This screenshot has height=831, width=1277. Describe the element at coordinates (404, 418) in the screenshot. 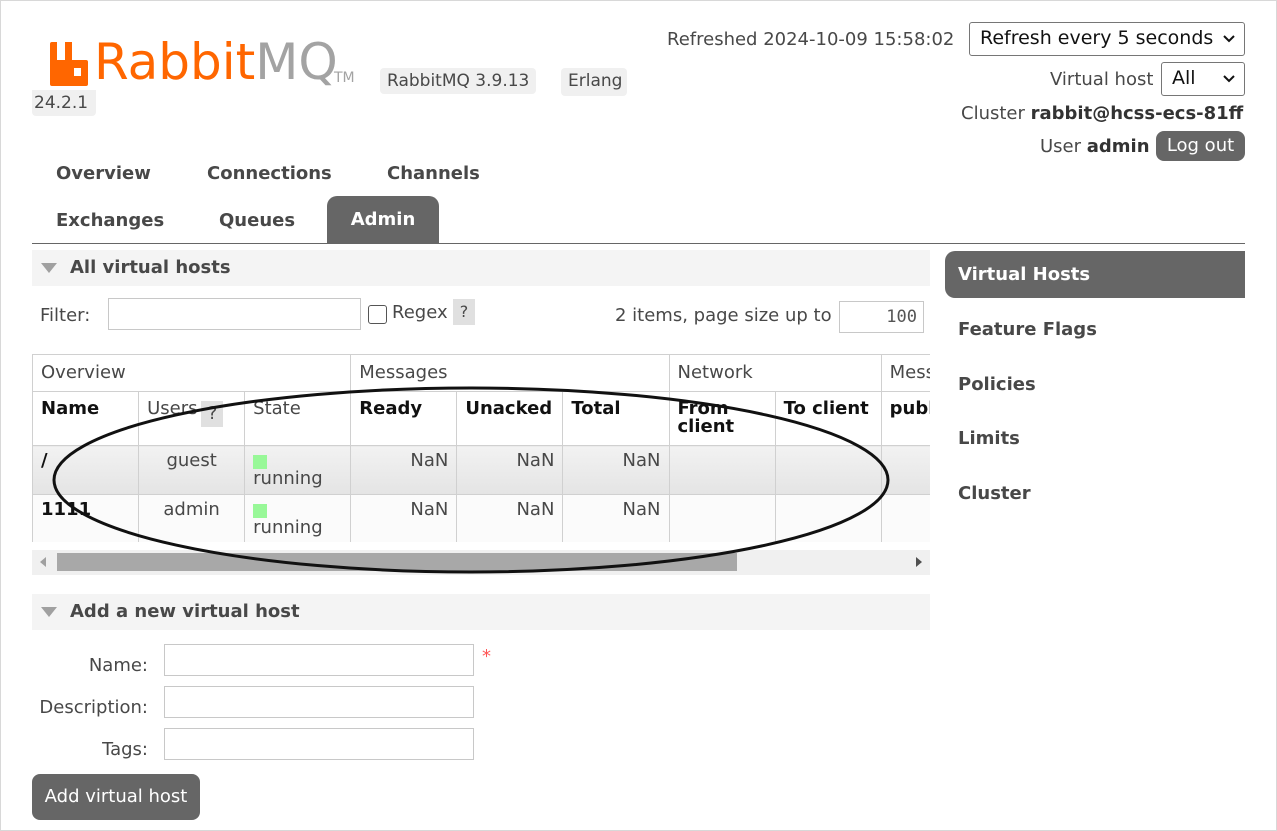

I see `col-ready: Ready` at that location.